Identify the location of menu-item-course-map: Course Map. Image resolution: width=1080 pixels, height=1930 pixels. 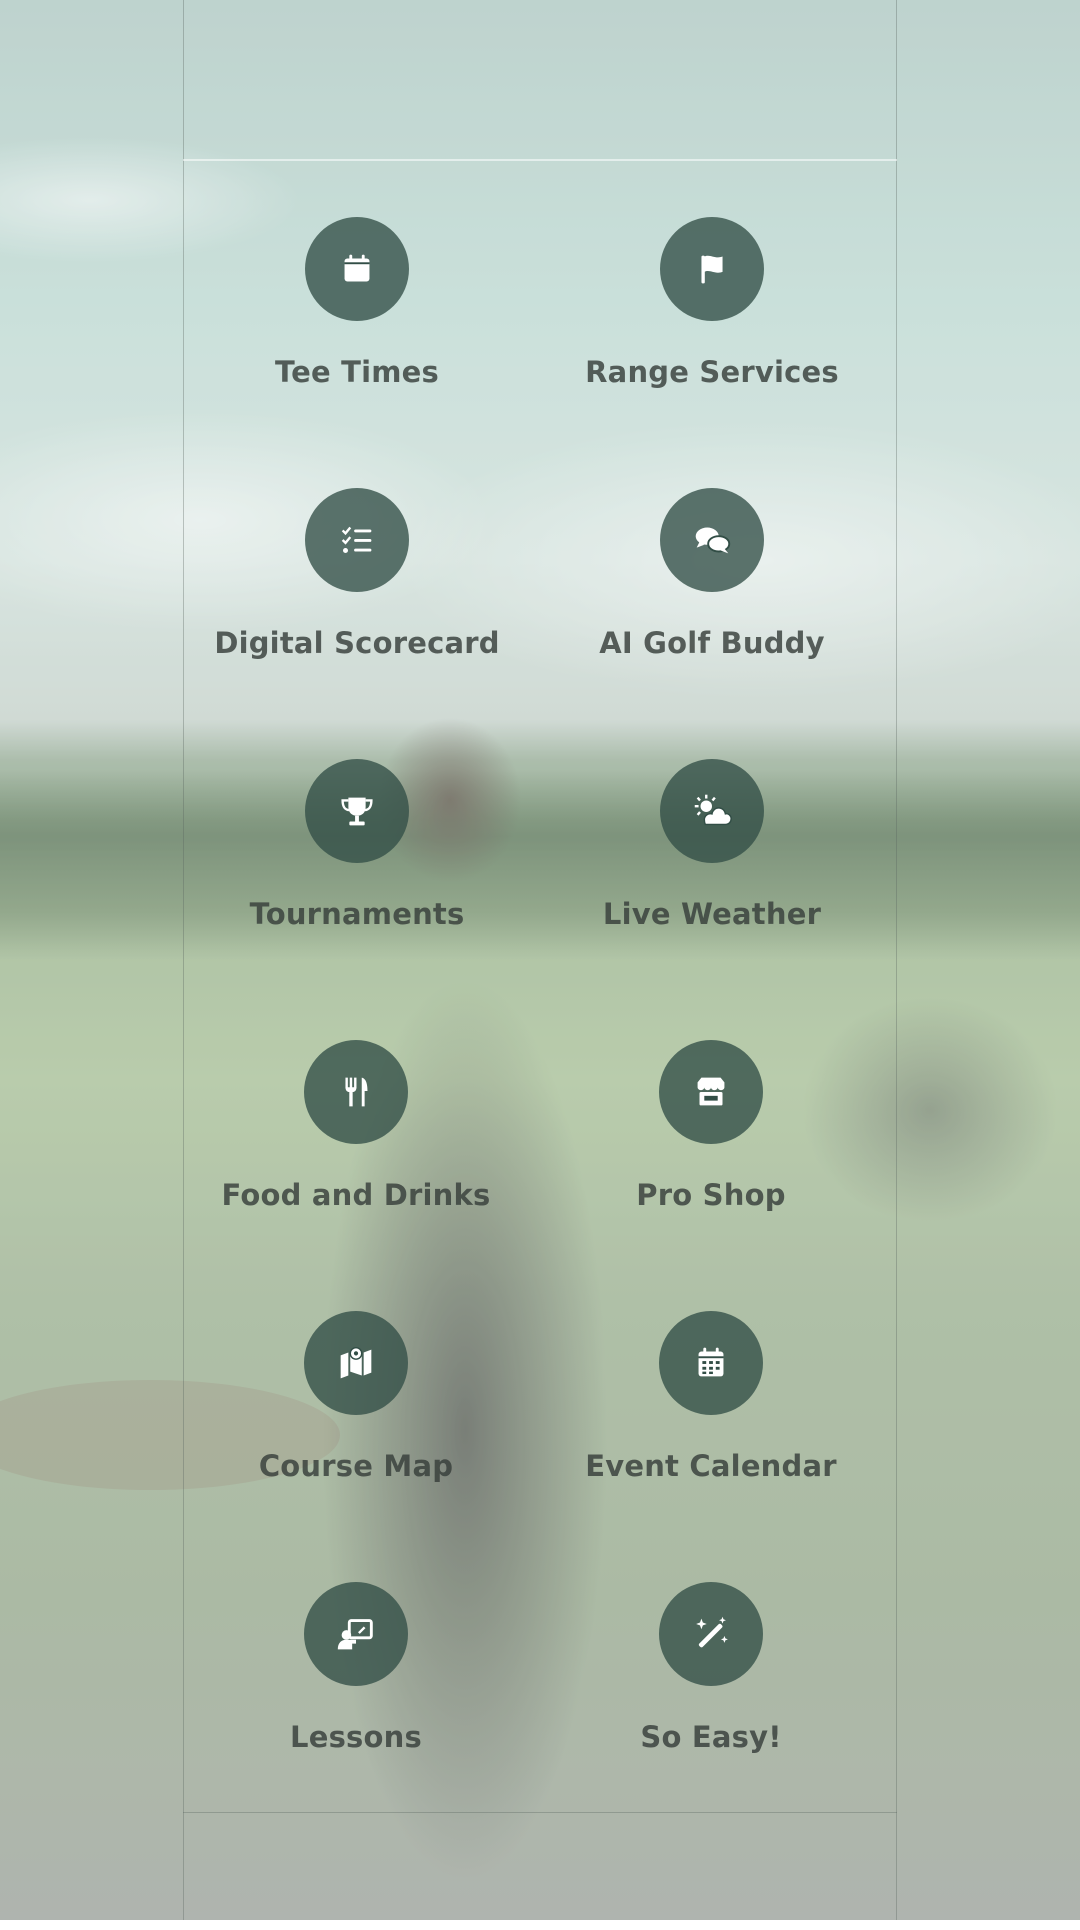
(356, 1426).